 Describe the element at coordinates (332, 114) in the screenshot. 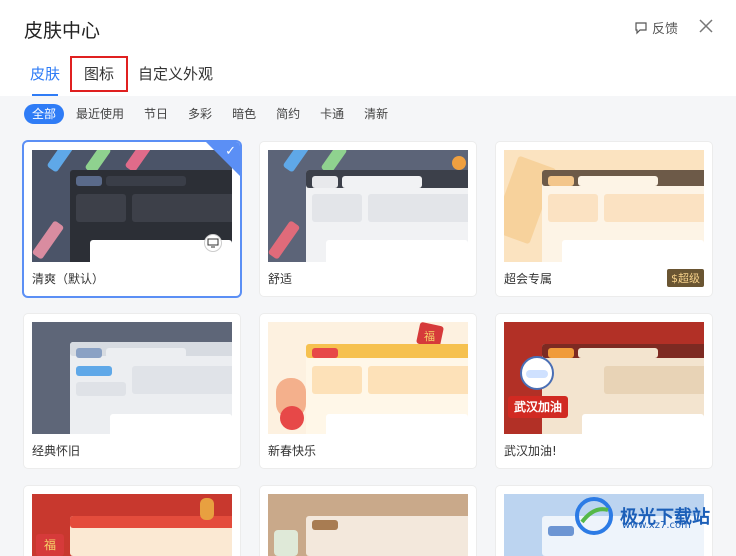

I see `filter-cartoon: 卡通` at that location.